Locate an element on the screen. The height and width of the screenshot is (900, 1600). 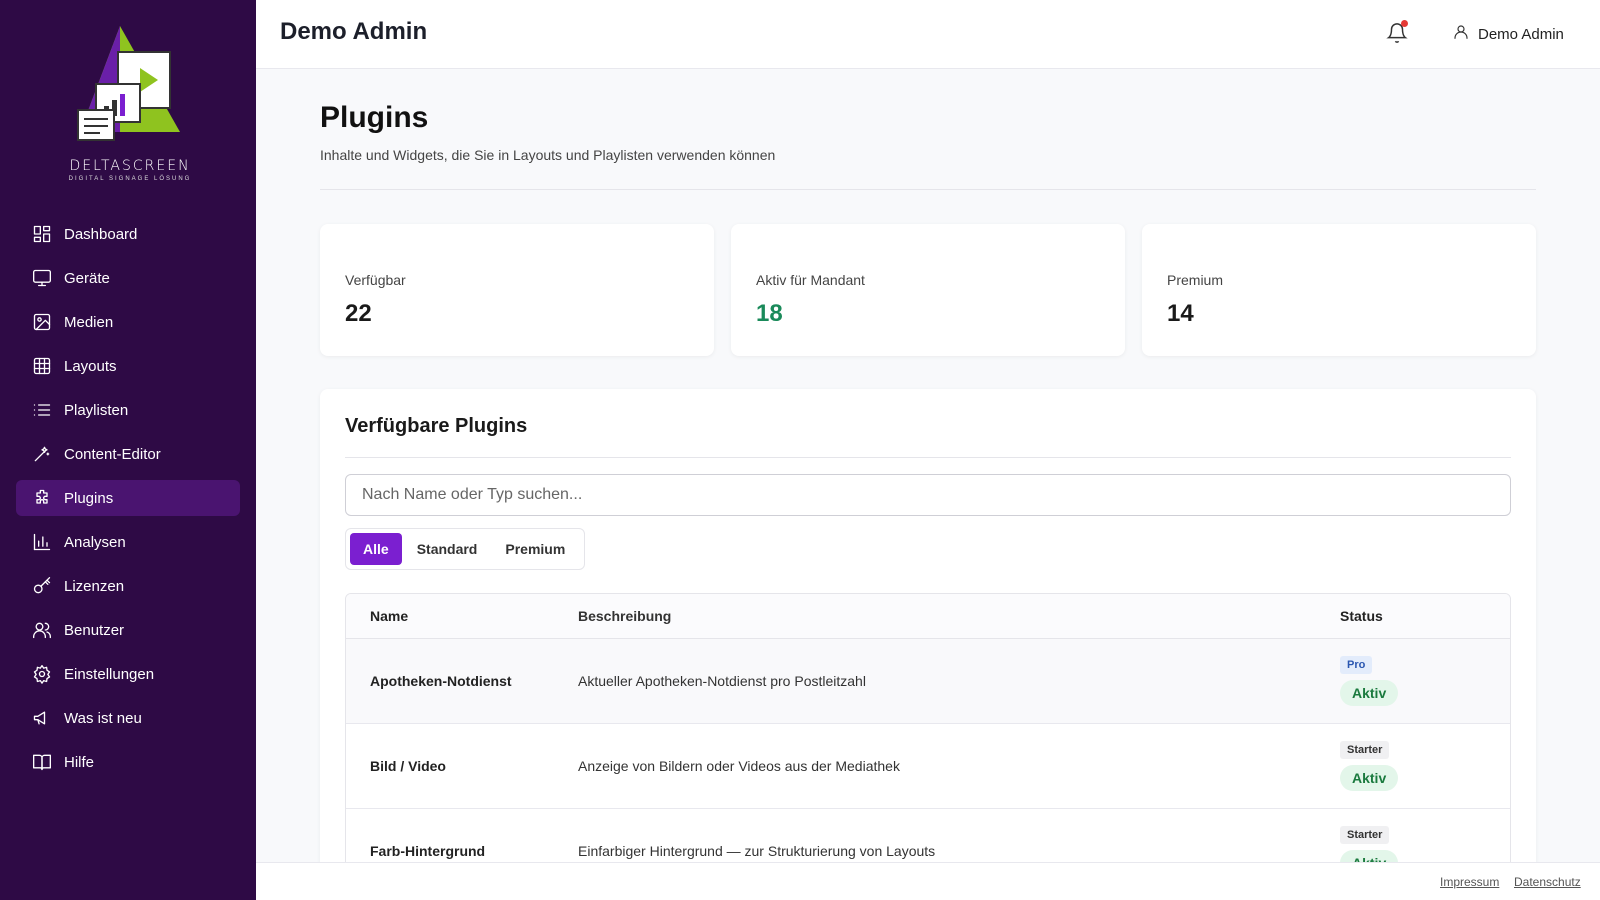
monitor-icon is located at coordinates (42, 278).